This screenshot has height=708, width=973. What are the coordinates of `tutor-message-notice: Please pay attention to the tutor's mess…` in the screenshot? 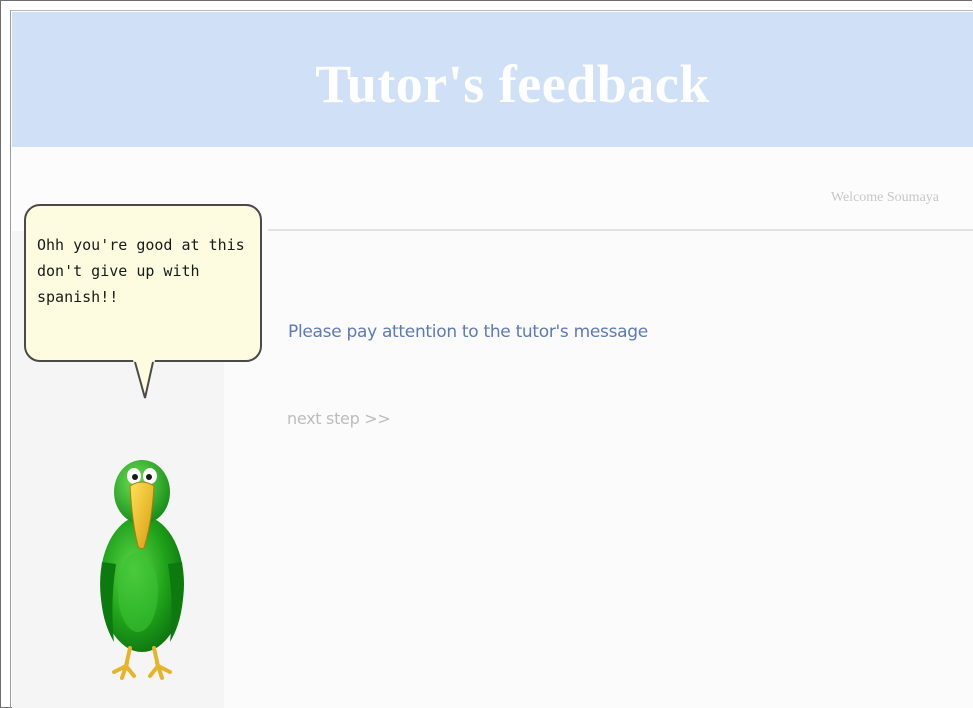 It's located at (468, 332).